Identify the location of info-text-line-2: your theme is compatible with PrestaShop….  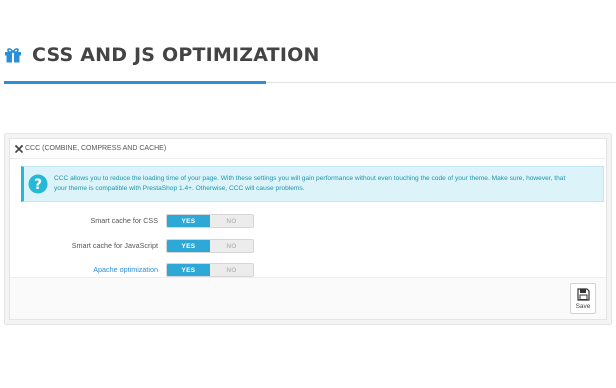
(179, 188).